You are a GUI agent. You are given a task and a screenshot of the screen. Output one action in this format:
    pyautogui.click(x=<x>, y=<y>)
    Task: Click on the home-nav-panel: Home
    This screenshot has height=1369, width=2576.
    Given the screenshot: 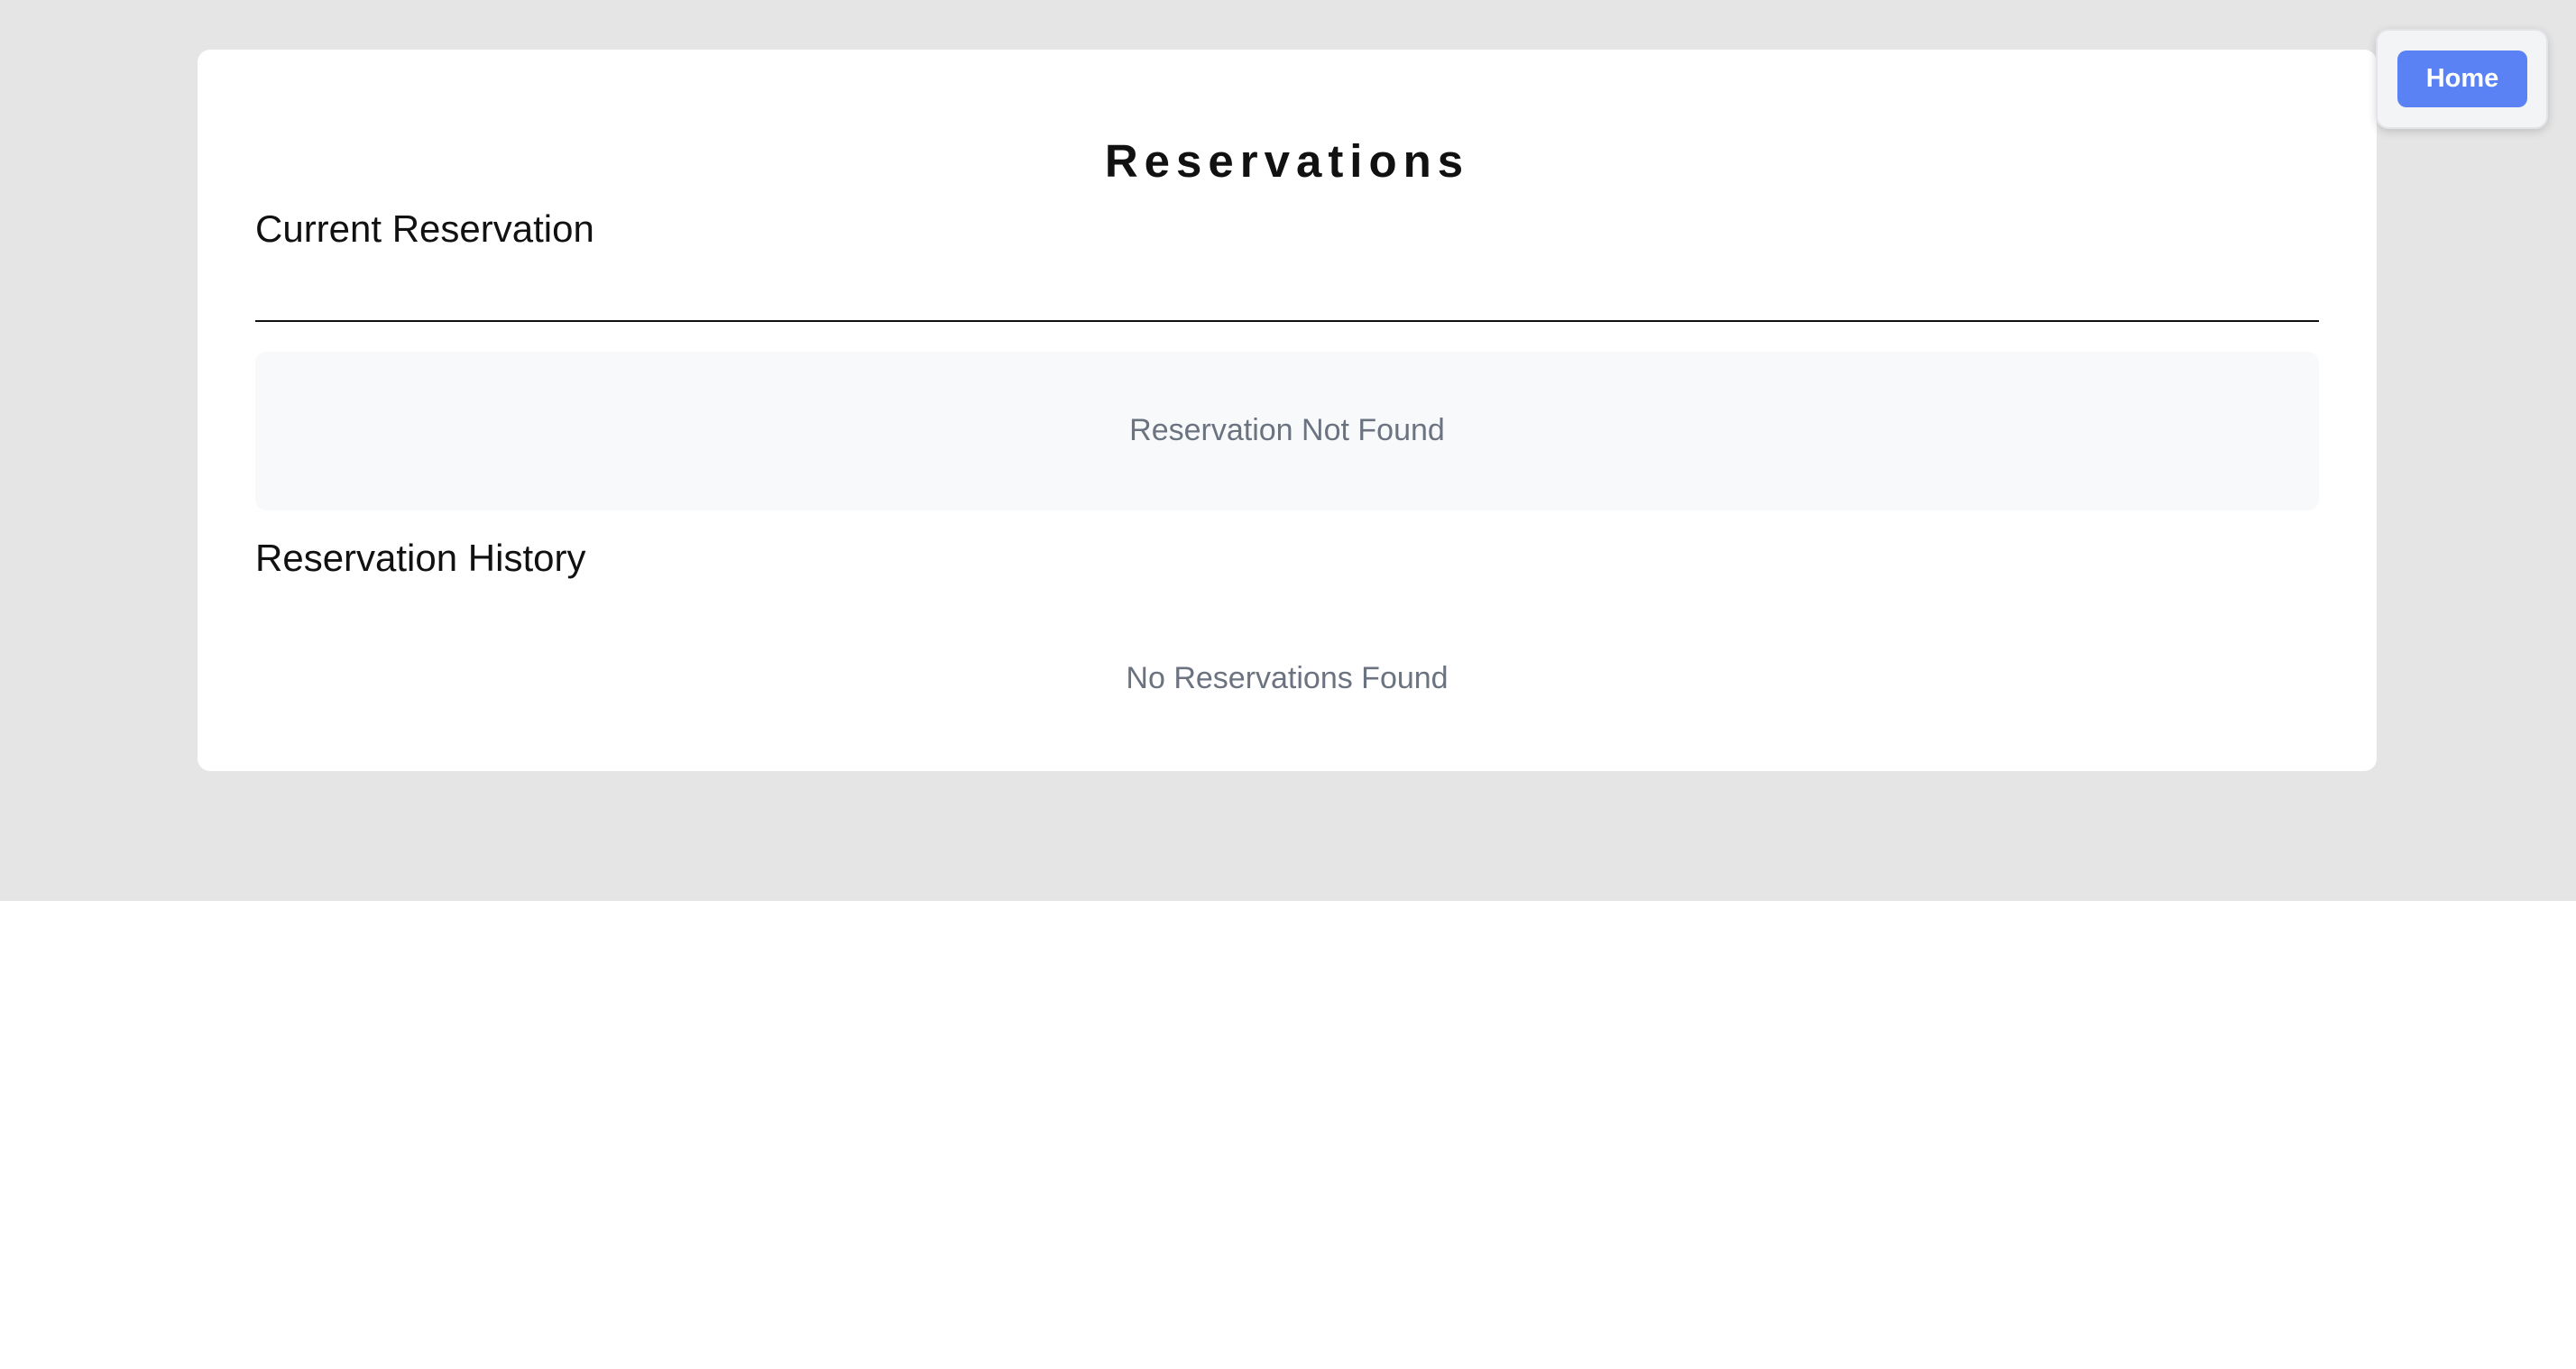 What is the action you would take?
    pyautogui.click(x=2462, y=79)
    